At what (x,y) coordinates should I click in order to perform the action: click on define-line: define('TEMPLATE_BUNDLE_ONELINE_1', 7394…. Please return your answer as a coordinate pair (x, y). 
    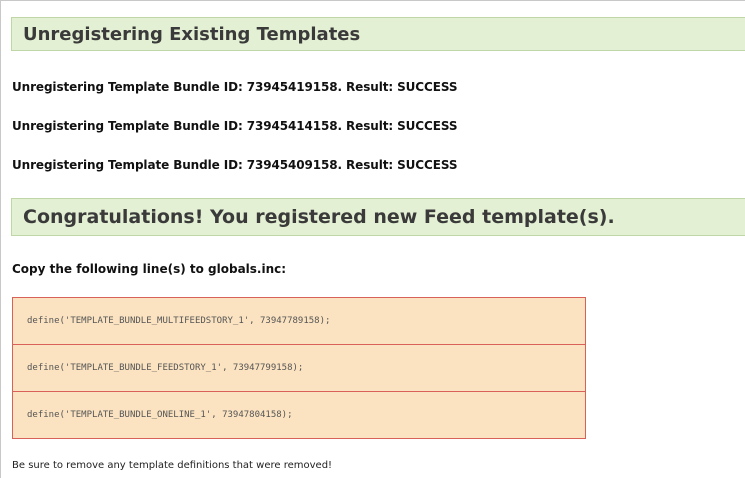
    Looking at the image, I should click on (299, 415).